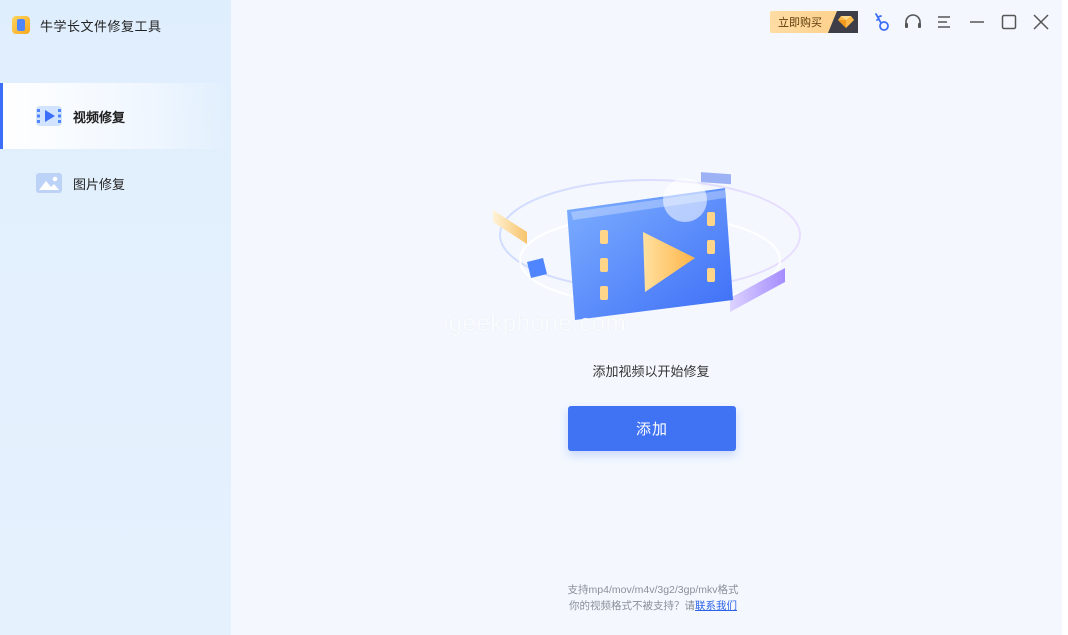 This screenshot has height=635, width=1068. I want to click on sidebar-item-video-repair: 视频修复, so click(115, 116).